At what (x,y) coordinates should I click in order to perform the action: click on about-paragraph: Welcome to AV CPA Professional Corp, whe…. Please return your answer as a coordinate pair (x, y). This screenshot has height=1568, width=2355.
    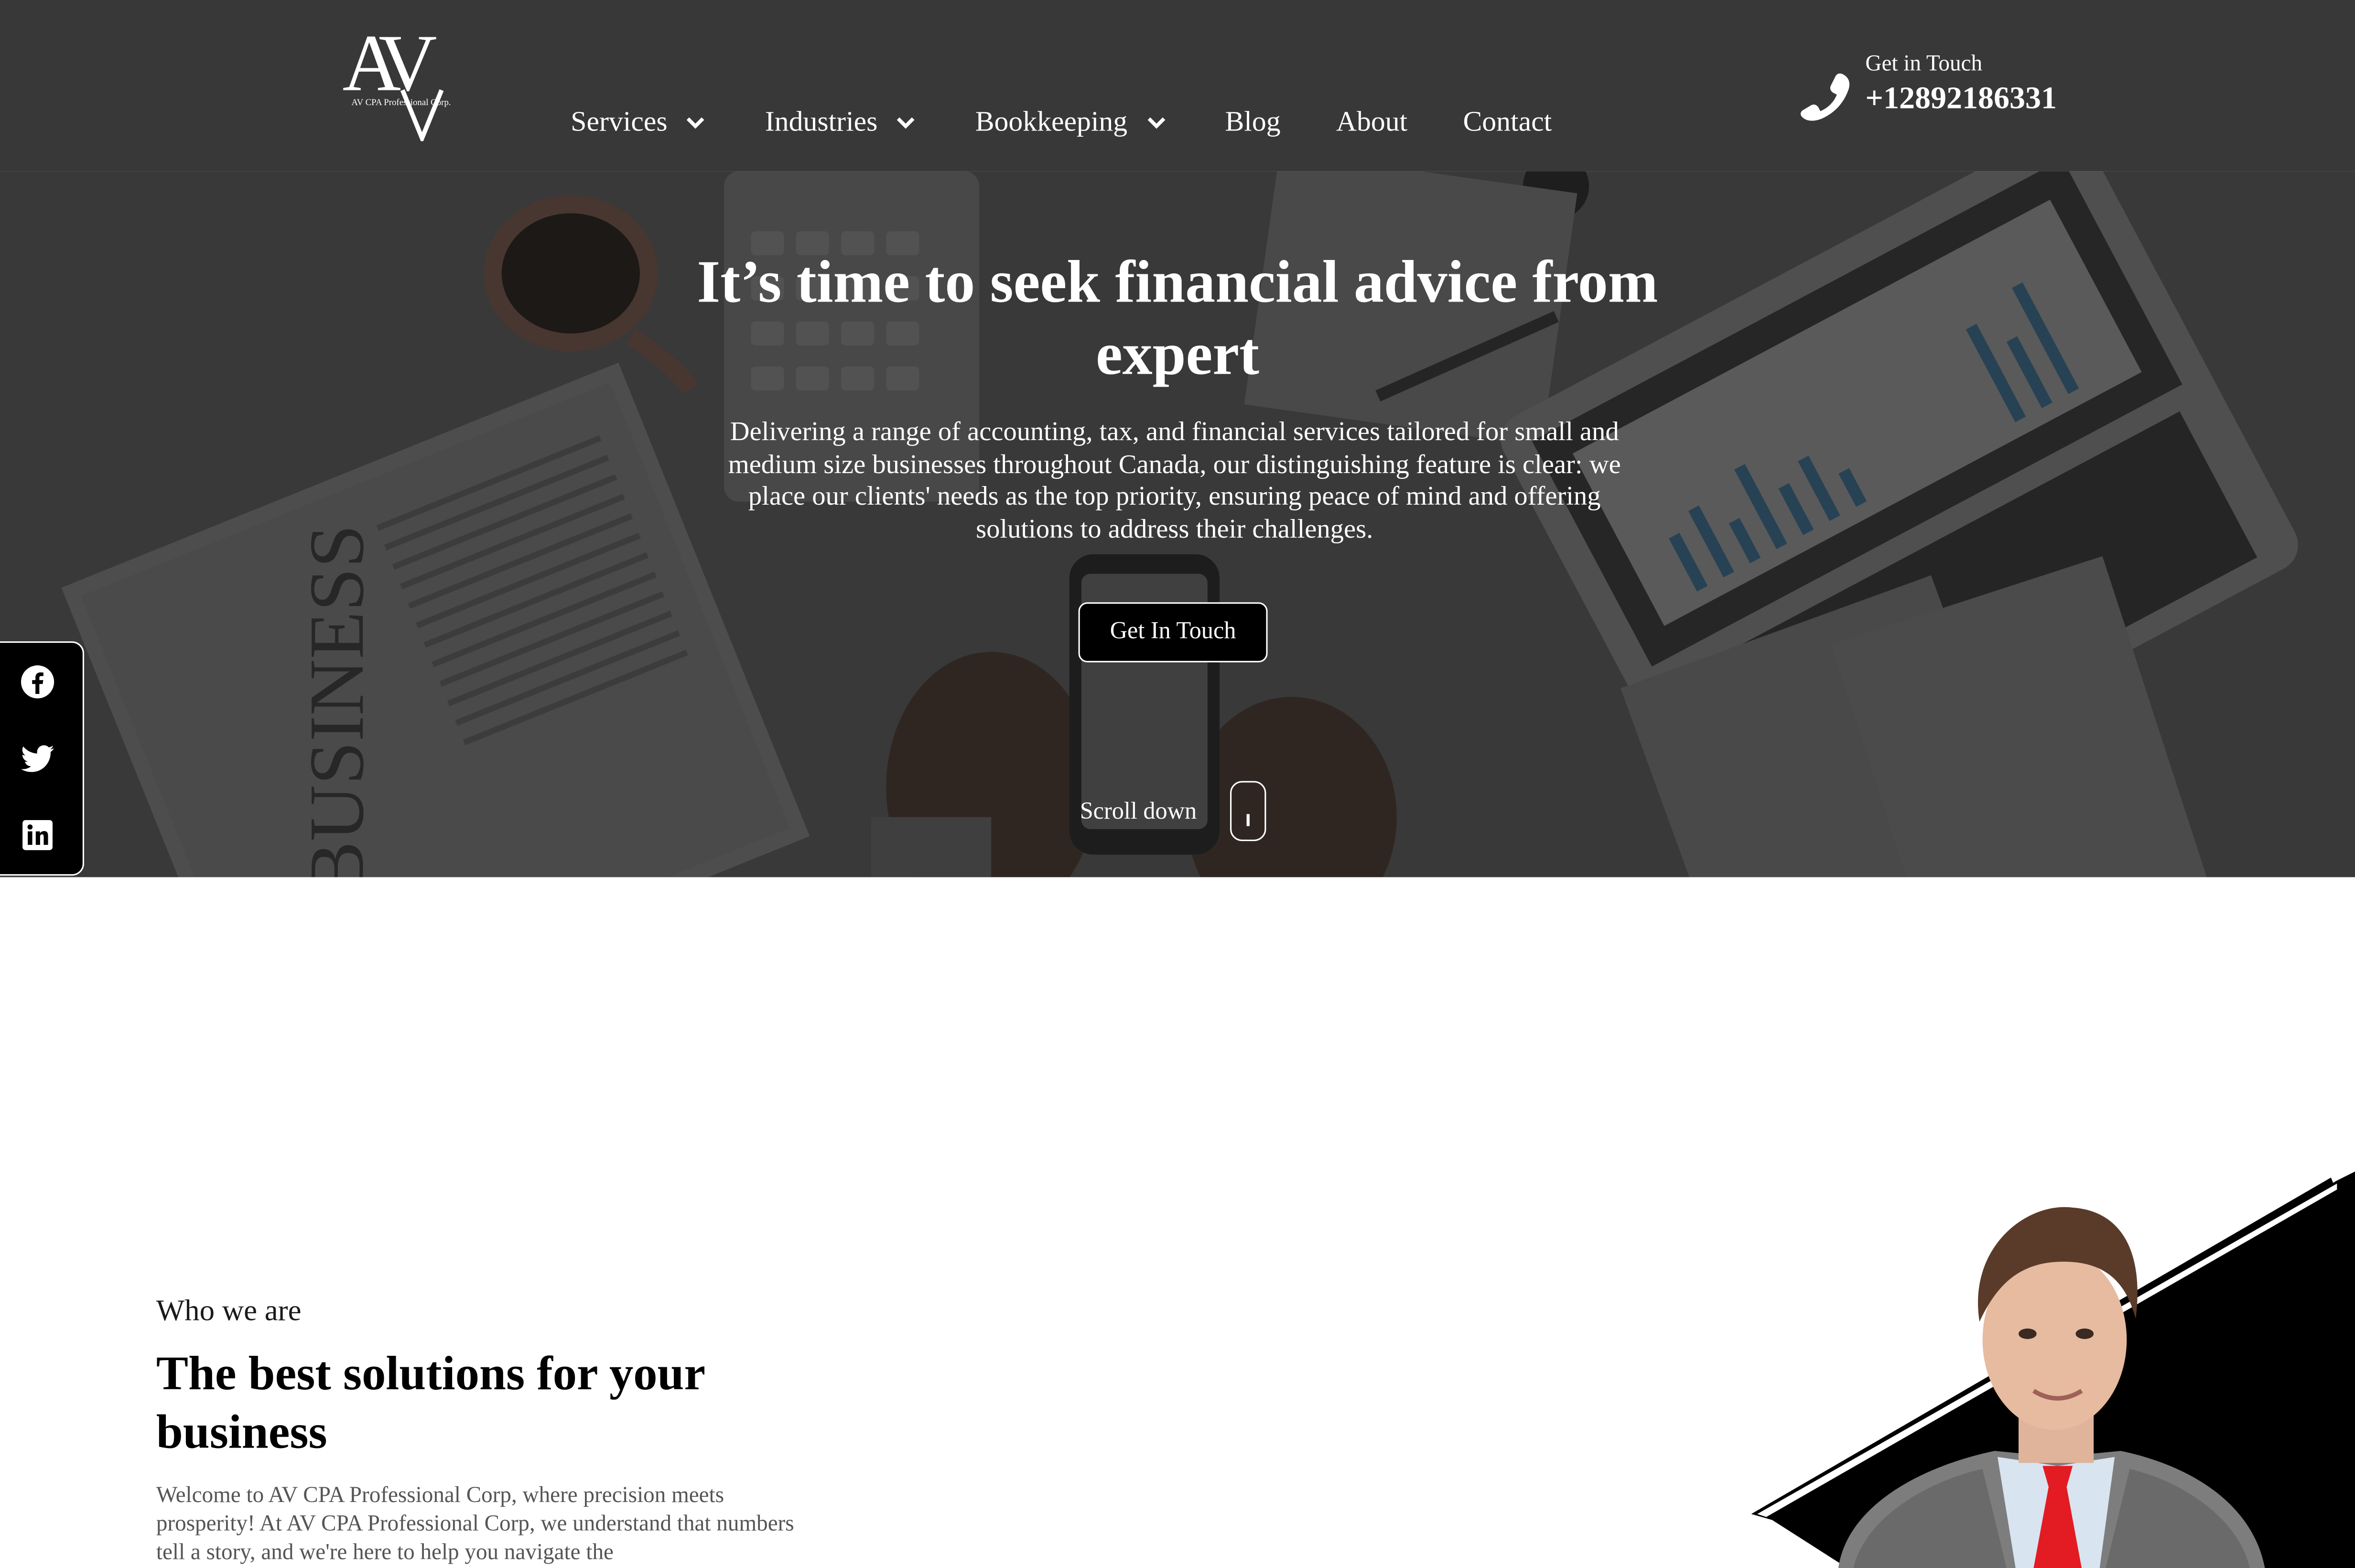
    Looking at the image, I should click on (475, 1524).